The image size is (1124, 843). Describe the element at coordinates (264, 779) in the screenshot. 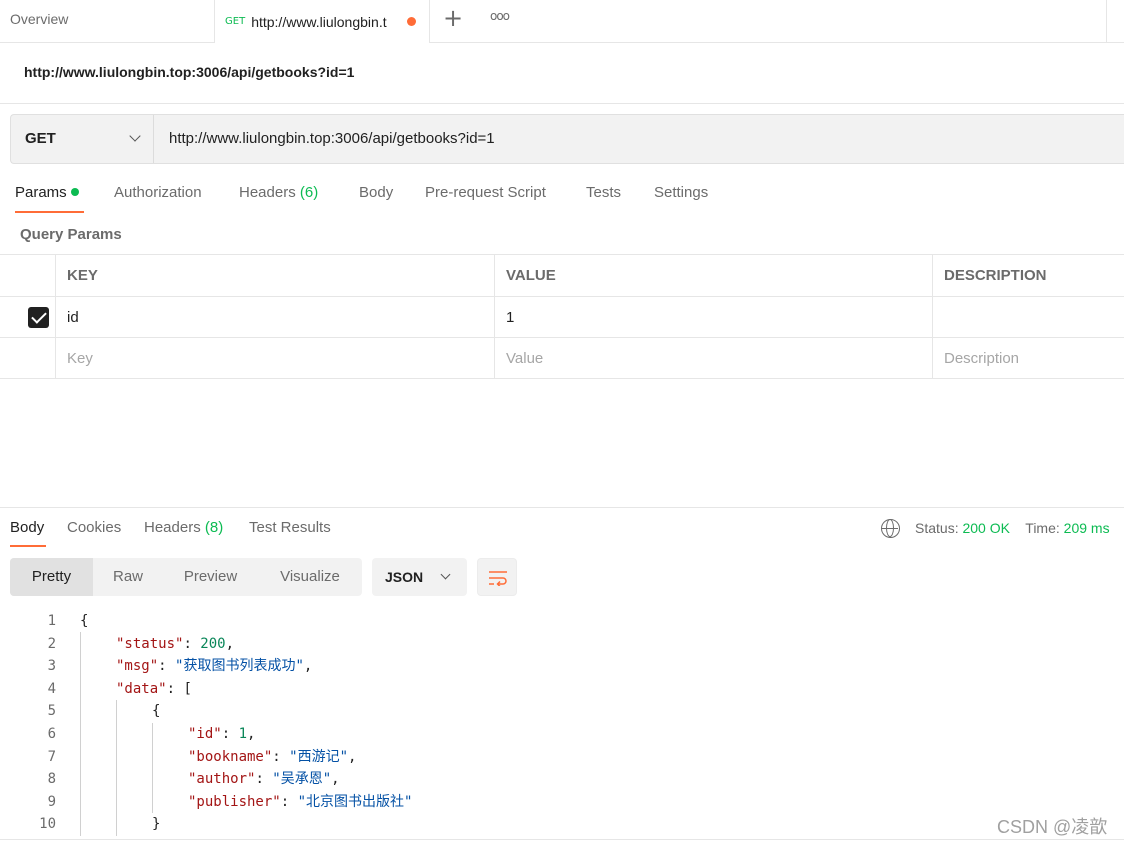

I see `code-text: "author": "吴承恩",` at that location.